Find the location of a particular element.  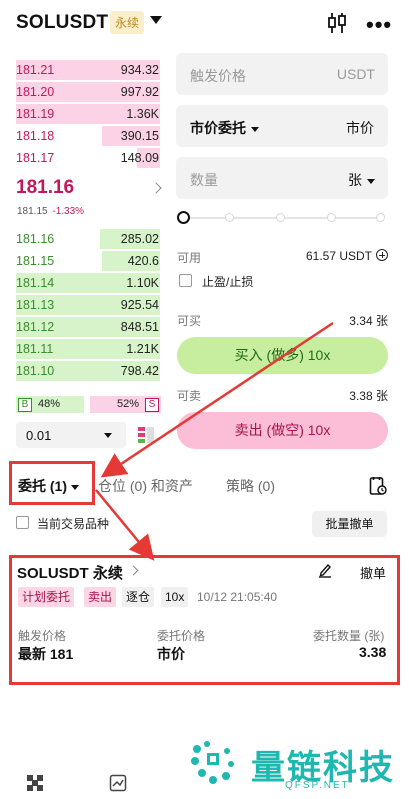

ask-price: 181.21 is located at coordinates (35, 70).